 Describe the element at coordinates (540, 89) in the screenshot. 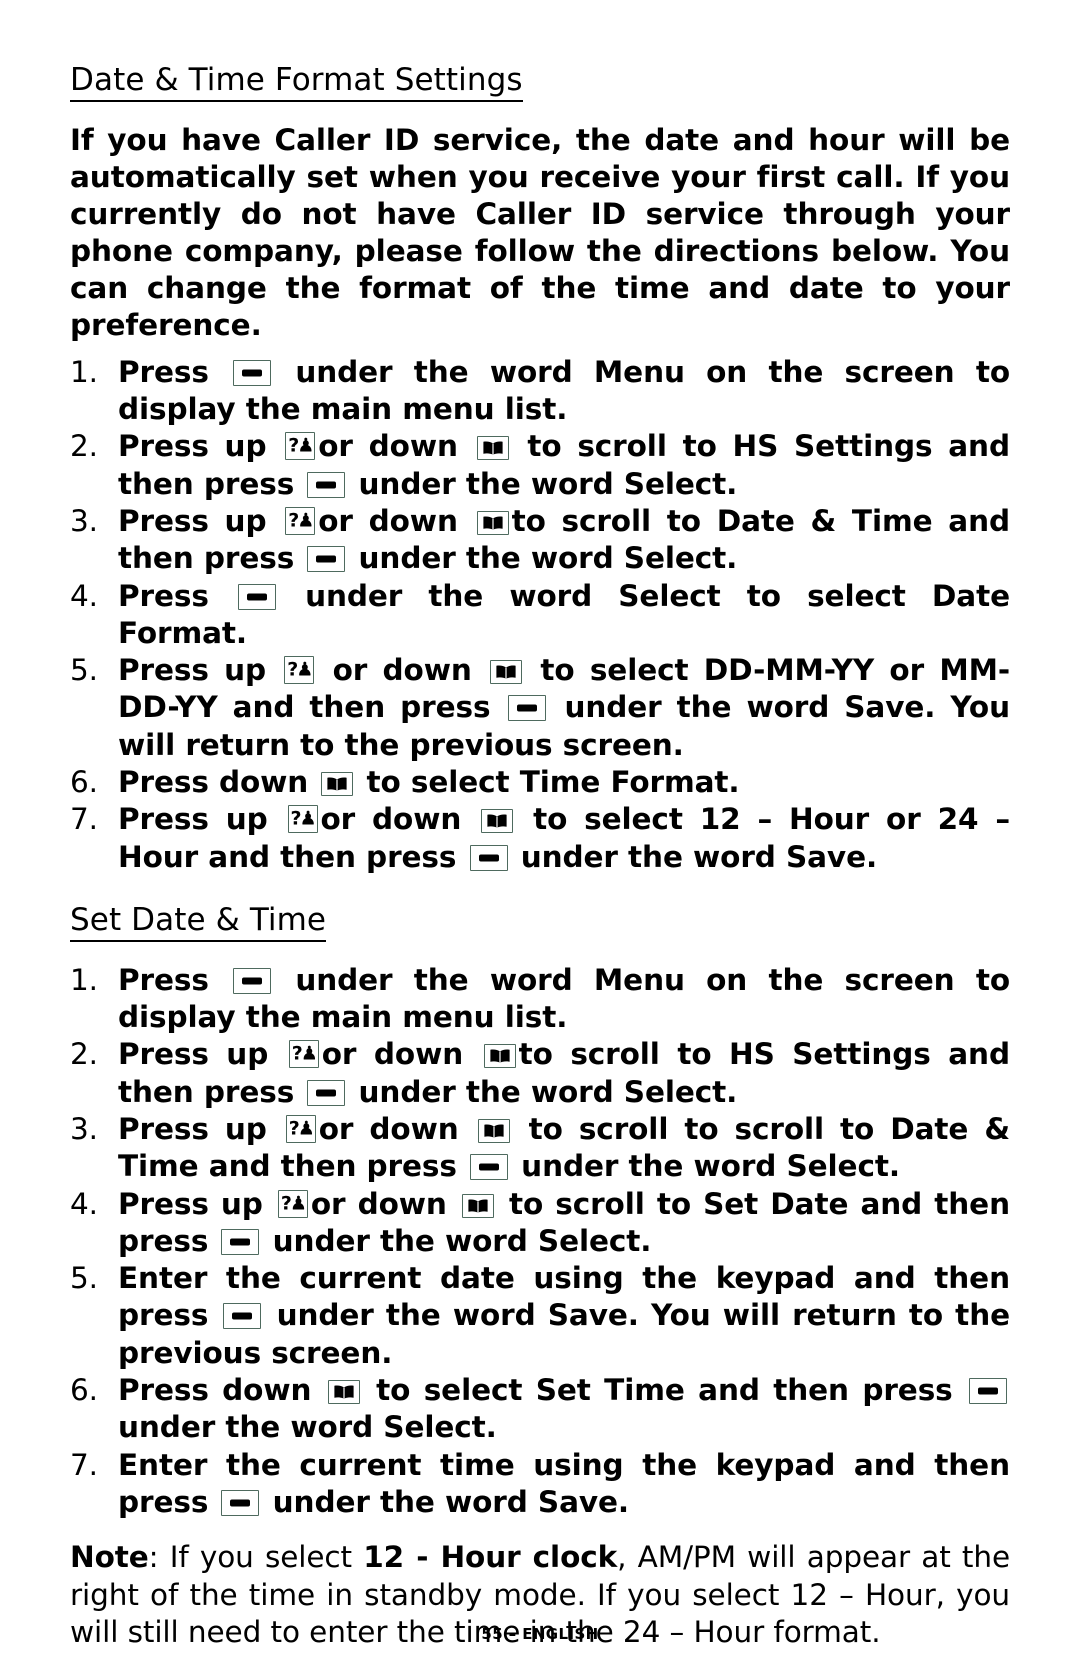

I see `section-heading-wrap: Date & Time Format Settings` at that location.